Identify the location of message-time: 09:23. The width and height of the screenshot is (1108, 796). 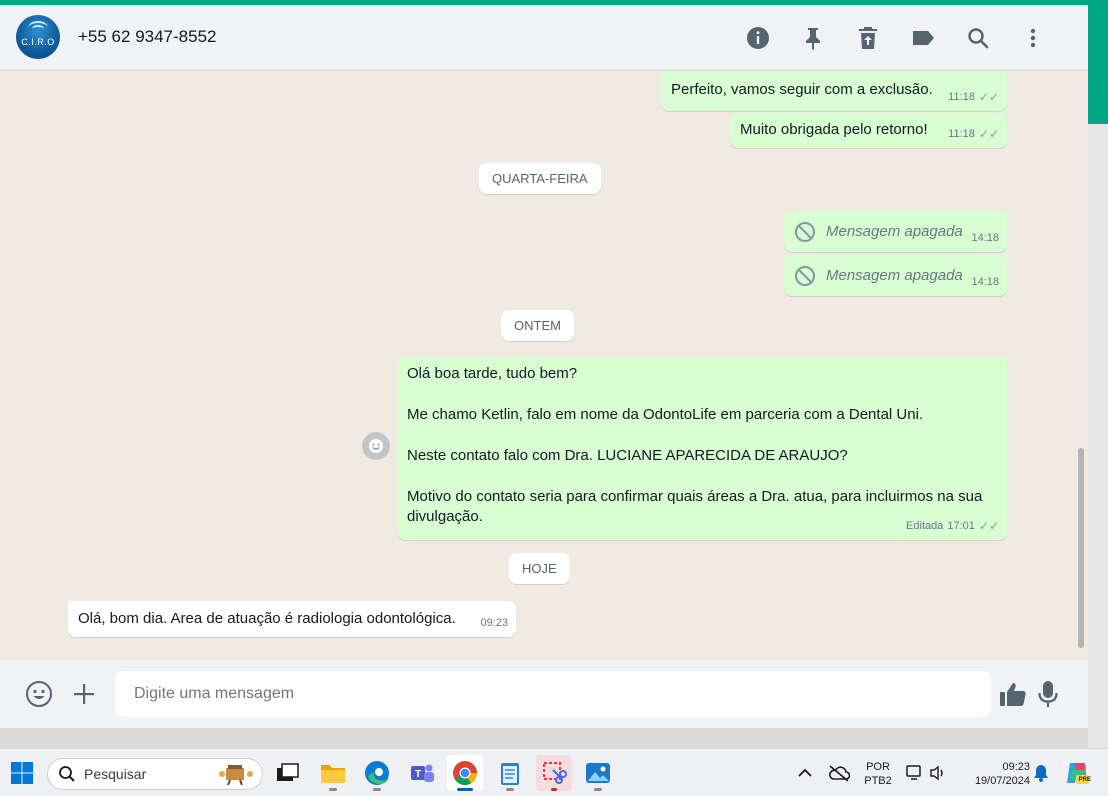
(494, 623).